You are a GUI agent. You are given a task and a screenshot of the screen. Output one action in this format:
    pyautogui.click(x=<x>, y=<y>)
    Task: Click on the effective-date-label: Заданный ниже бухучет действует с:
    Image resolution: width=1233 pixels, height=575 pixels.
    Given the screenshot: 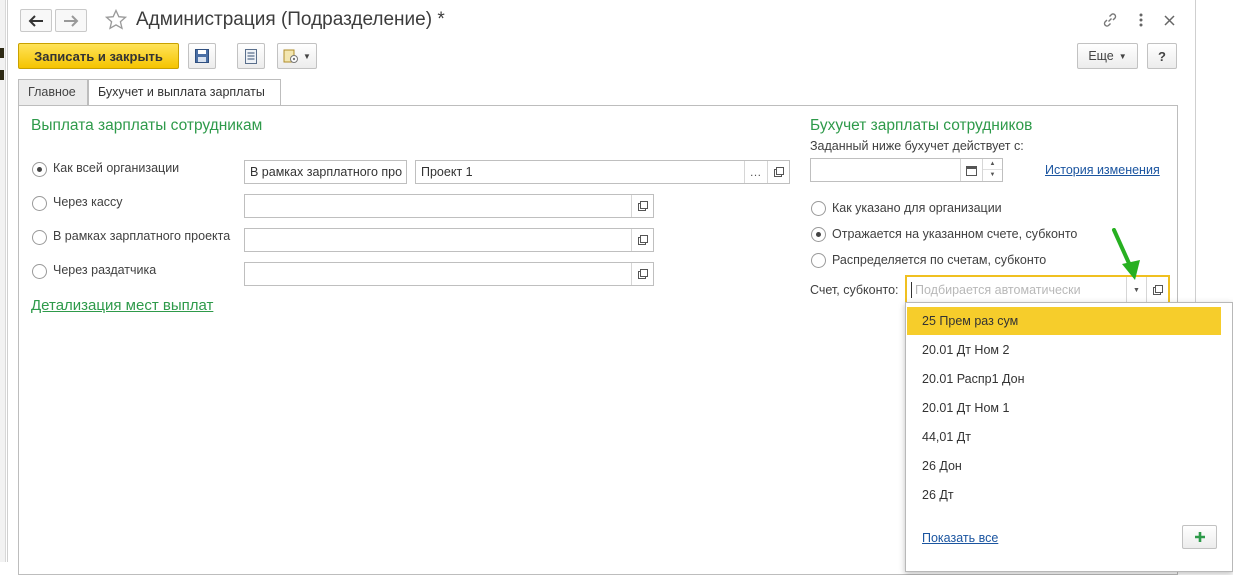 What is the action you would take?
    pyautogui.click(x=917, y=146)
    